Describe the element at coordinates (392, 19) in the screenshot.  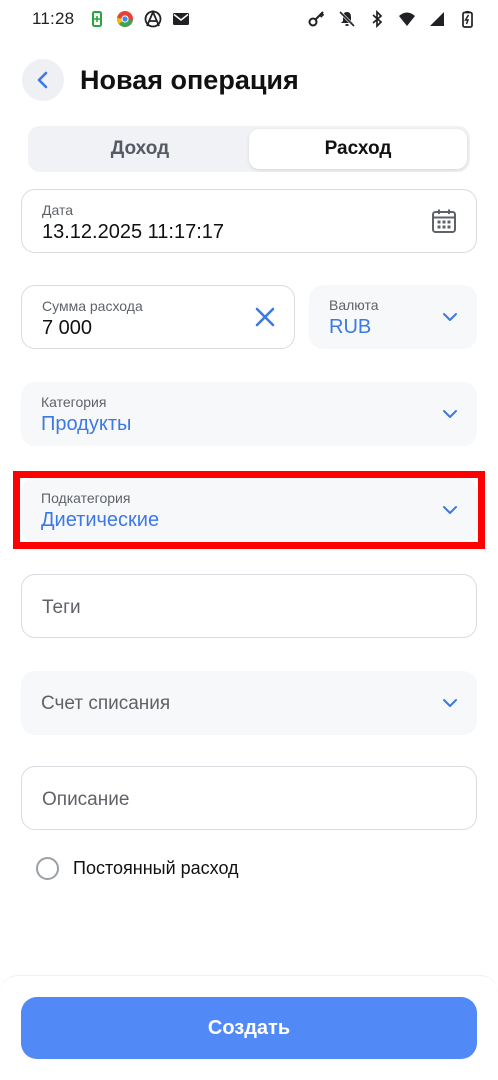
I see `status-right-icons` at that location.